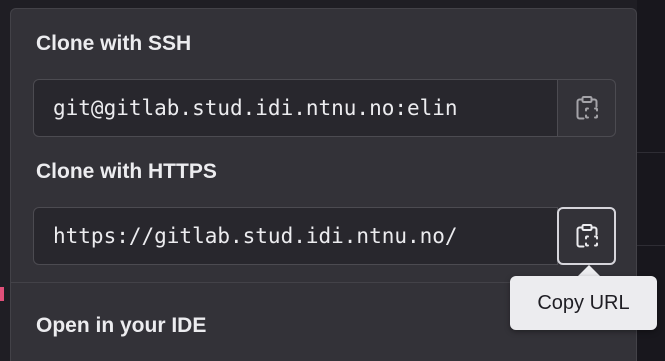  I want to click on clone-https-group, so click(324, 236).